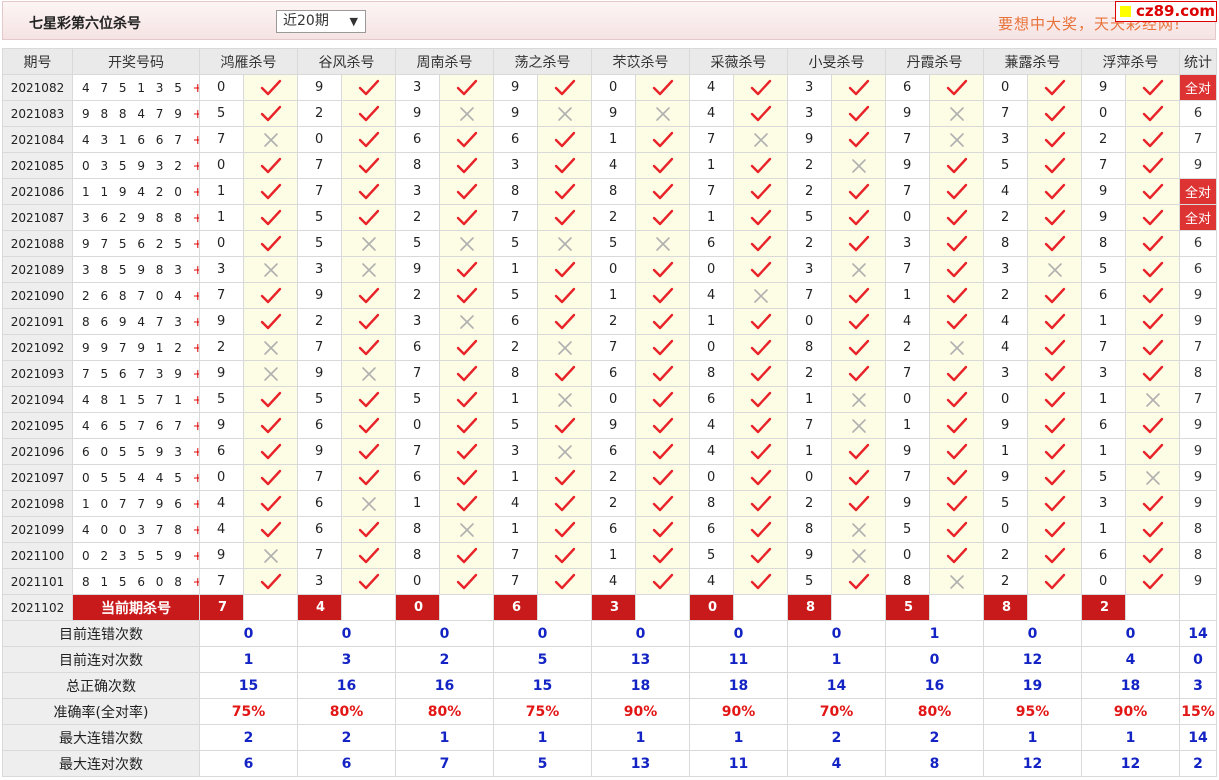  Describe the element at coordinates (640, 61) in the screenshot. I see `col-header-expert: 芣苡杀号` at that location.